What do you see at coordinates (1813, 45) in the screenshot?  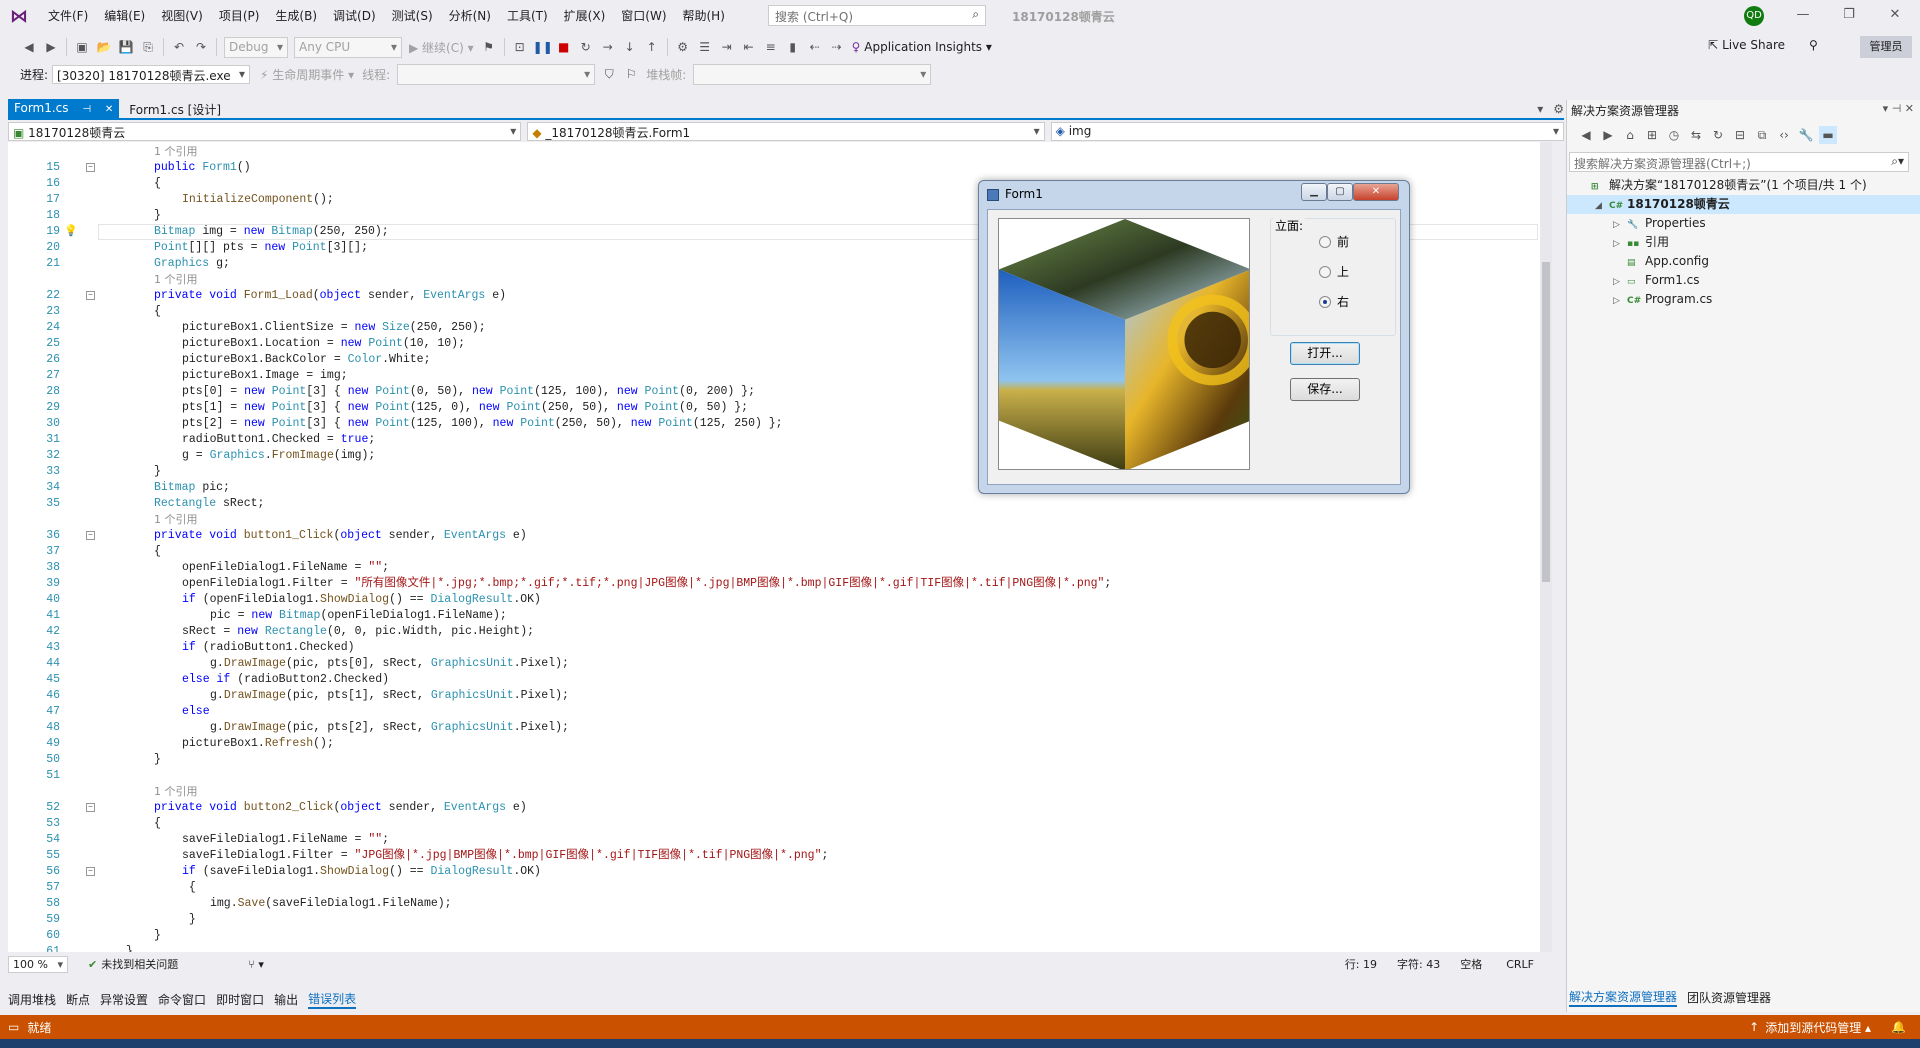 I see `feedback-icon: ⚲` at bounding box center [1813, 45].